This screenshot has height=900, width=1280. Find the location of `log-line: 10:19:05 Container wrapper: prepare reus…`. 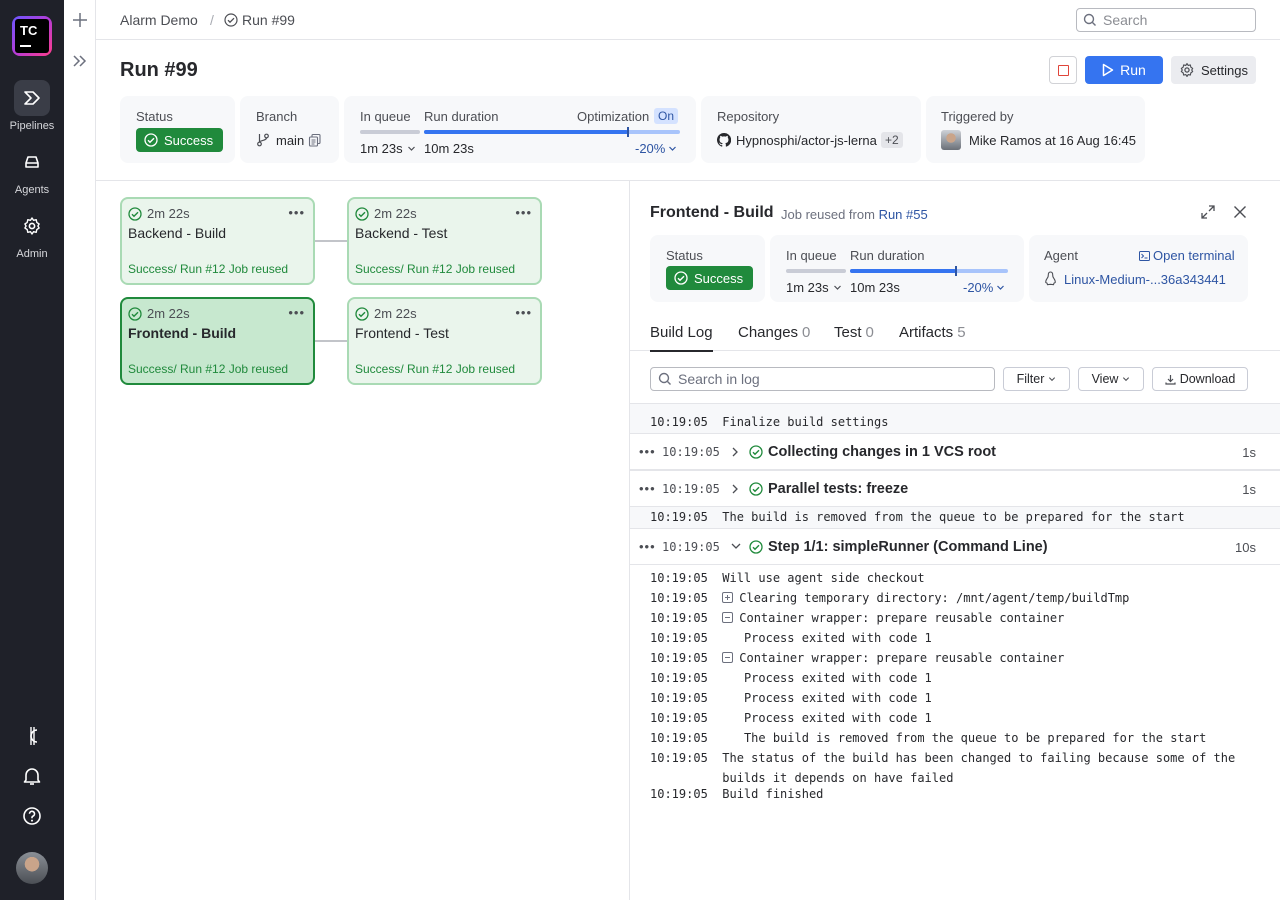

log-line: 10:19:05 Container wrapper: prepare reus… is located at coordinates (857, 658).